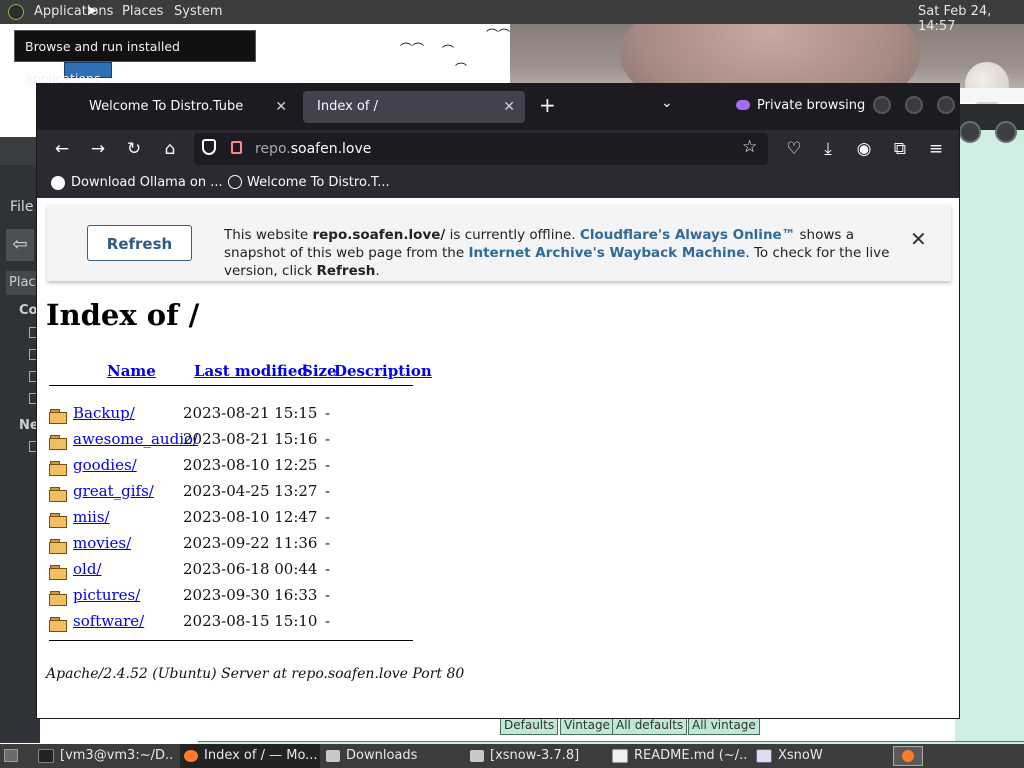  I want to click on taskbar-label: Downloads, so click(382, 755).